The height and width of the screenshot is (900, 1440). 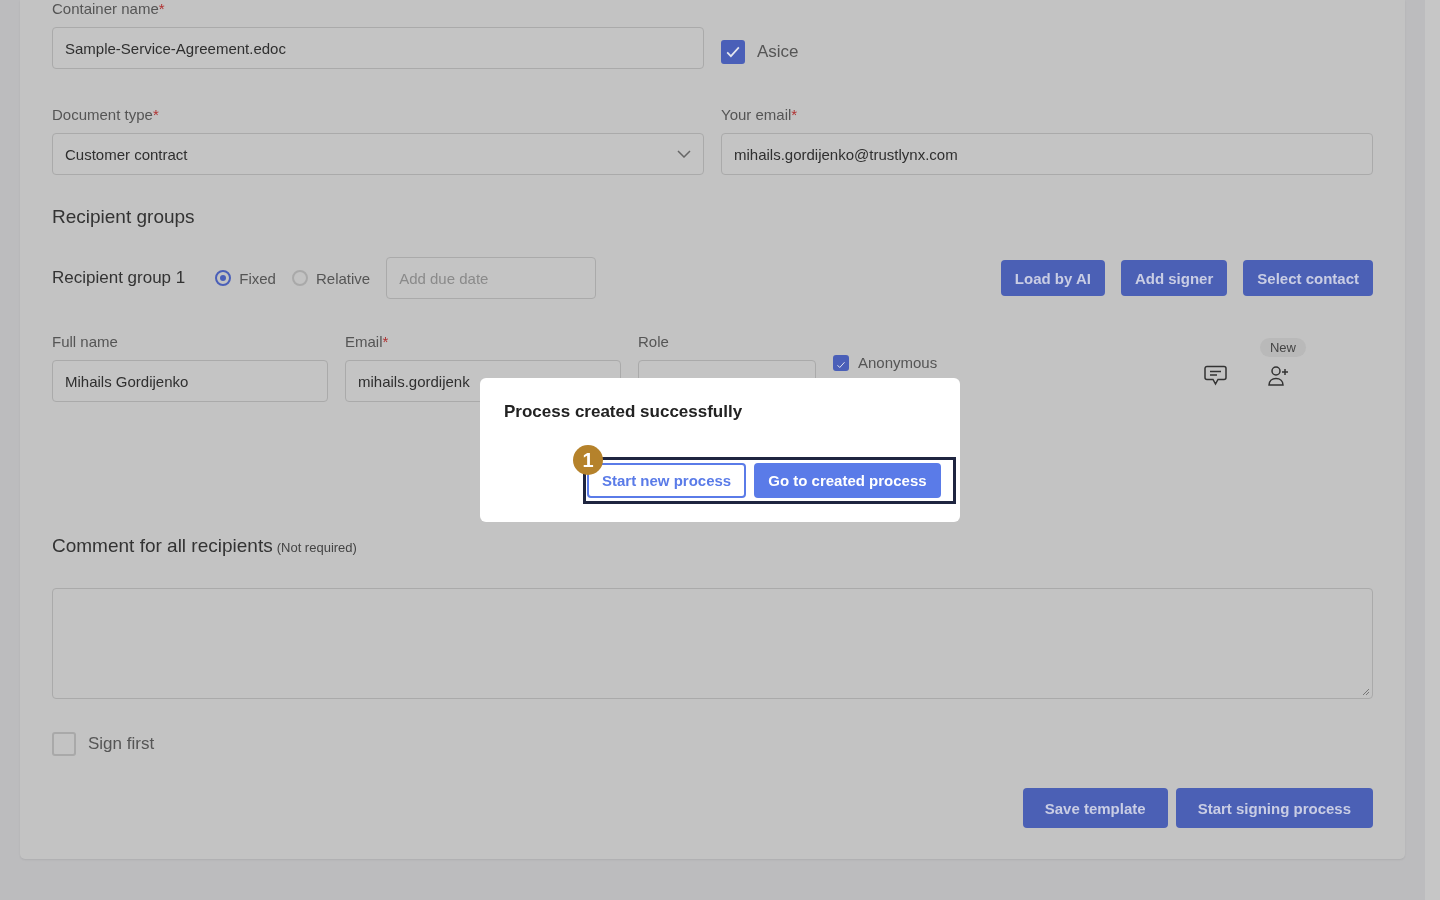 What do you see at coordinates (898, 362) in the screenshot?
I see `checkbox-label: Anonymous` at bounding box center [898, 362].